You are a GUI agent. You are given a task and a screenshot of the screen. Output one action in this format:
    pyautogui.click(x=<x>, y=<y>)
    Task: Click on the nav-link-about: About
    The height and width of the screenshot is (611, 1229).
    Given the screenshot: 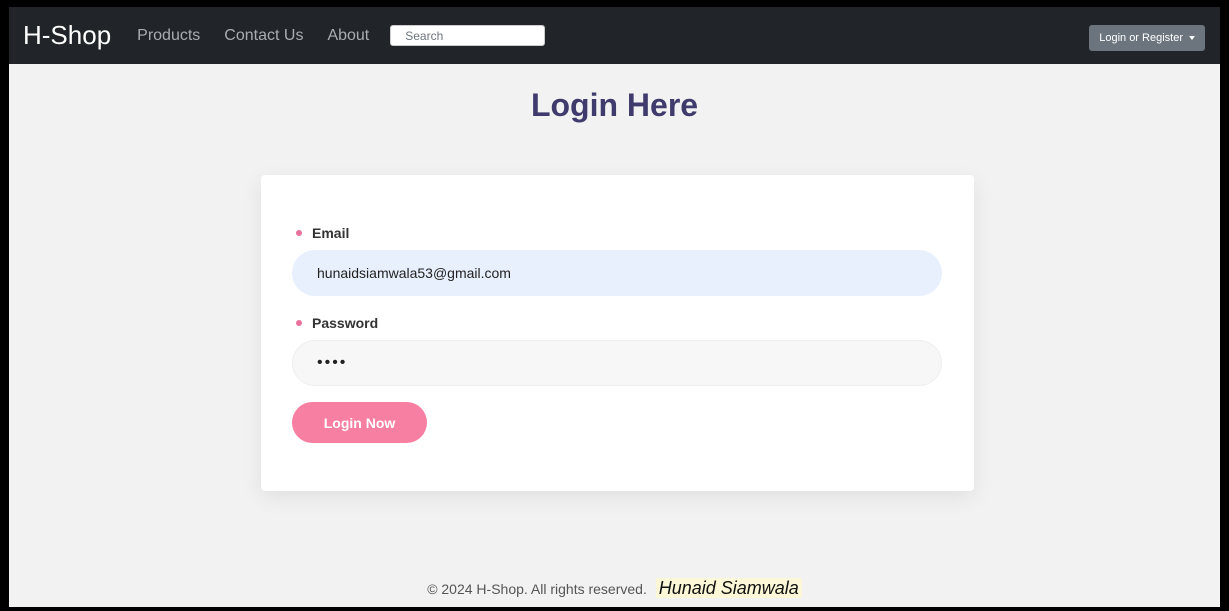 What is the action you would take?
    pyautogui.click(x=348, y=36)
    